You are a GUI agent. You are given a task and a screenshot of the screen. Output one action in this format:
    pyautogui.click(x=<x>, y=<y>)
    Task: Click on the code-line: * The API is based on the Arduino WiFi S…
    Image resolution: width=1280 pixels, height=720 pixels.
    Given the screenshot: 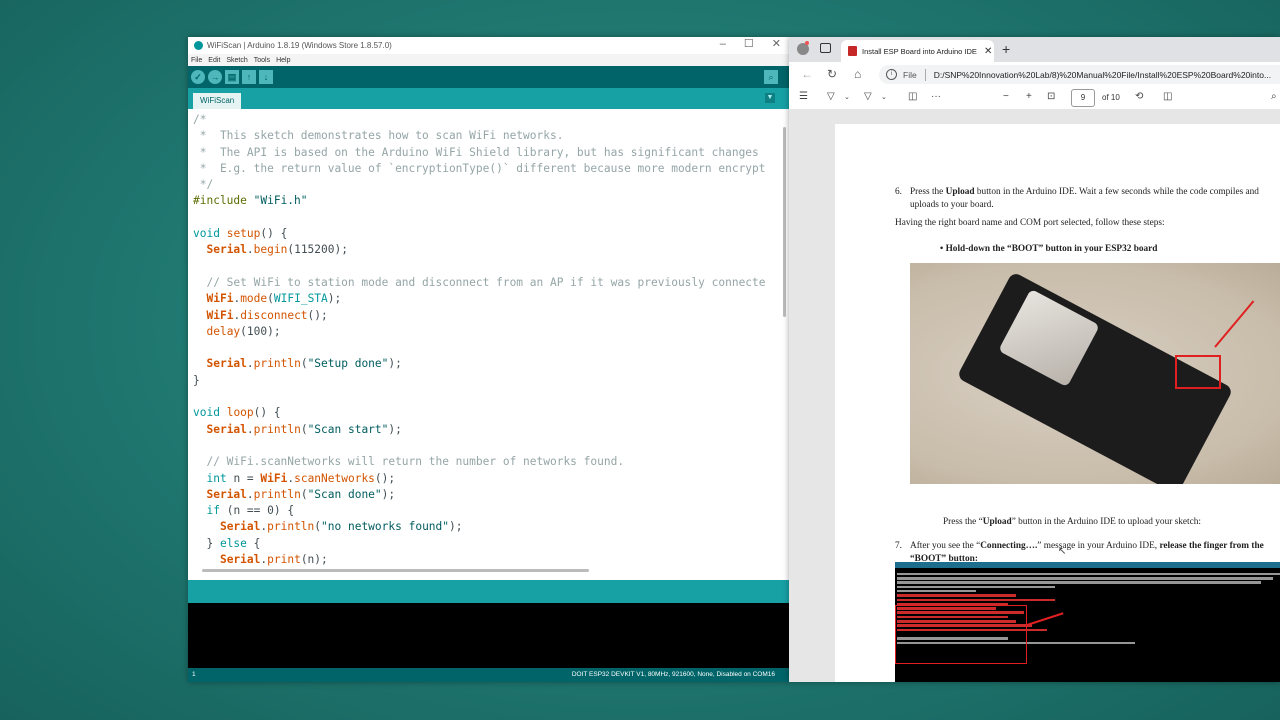 What is the action you would take?
    pyautogui.click(x=476, y=152)
    